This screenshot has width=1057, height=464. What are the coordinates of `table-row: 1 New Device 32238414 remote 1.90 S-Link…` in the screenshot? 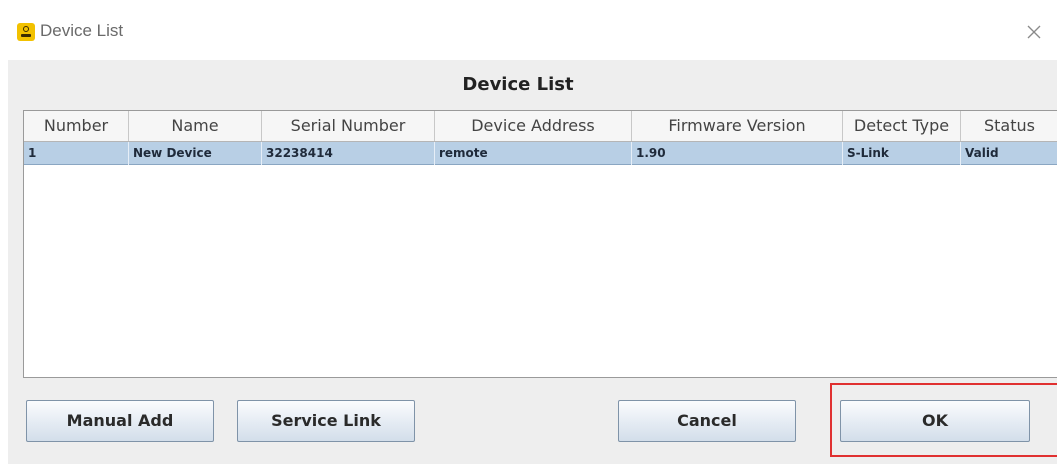 It's located at (540, 153).